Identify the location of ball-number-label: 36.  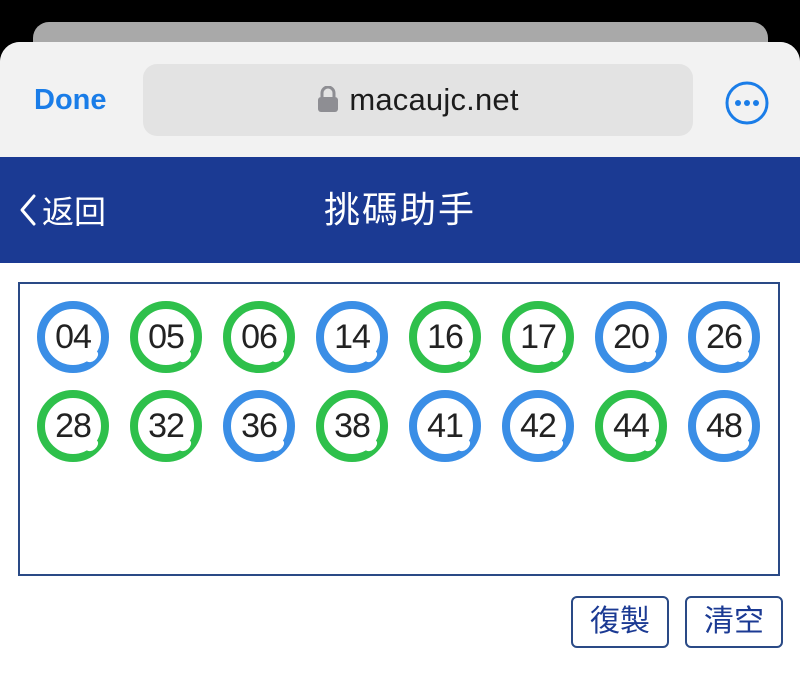
(259, 426).